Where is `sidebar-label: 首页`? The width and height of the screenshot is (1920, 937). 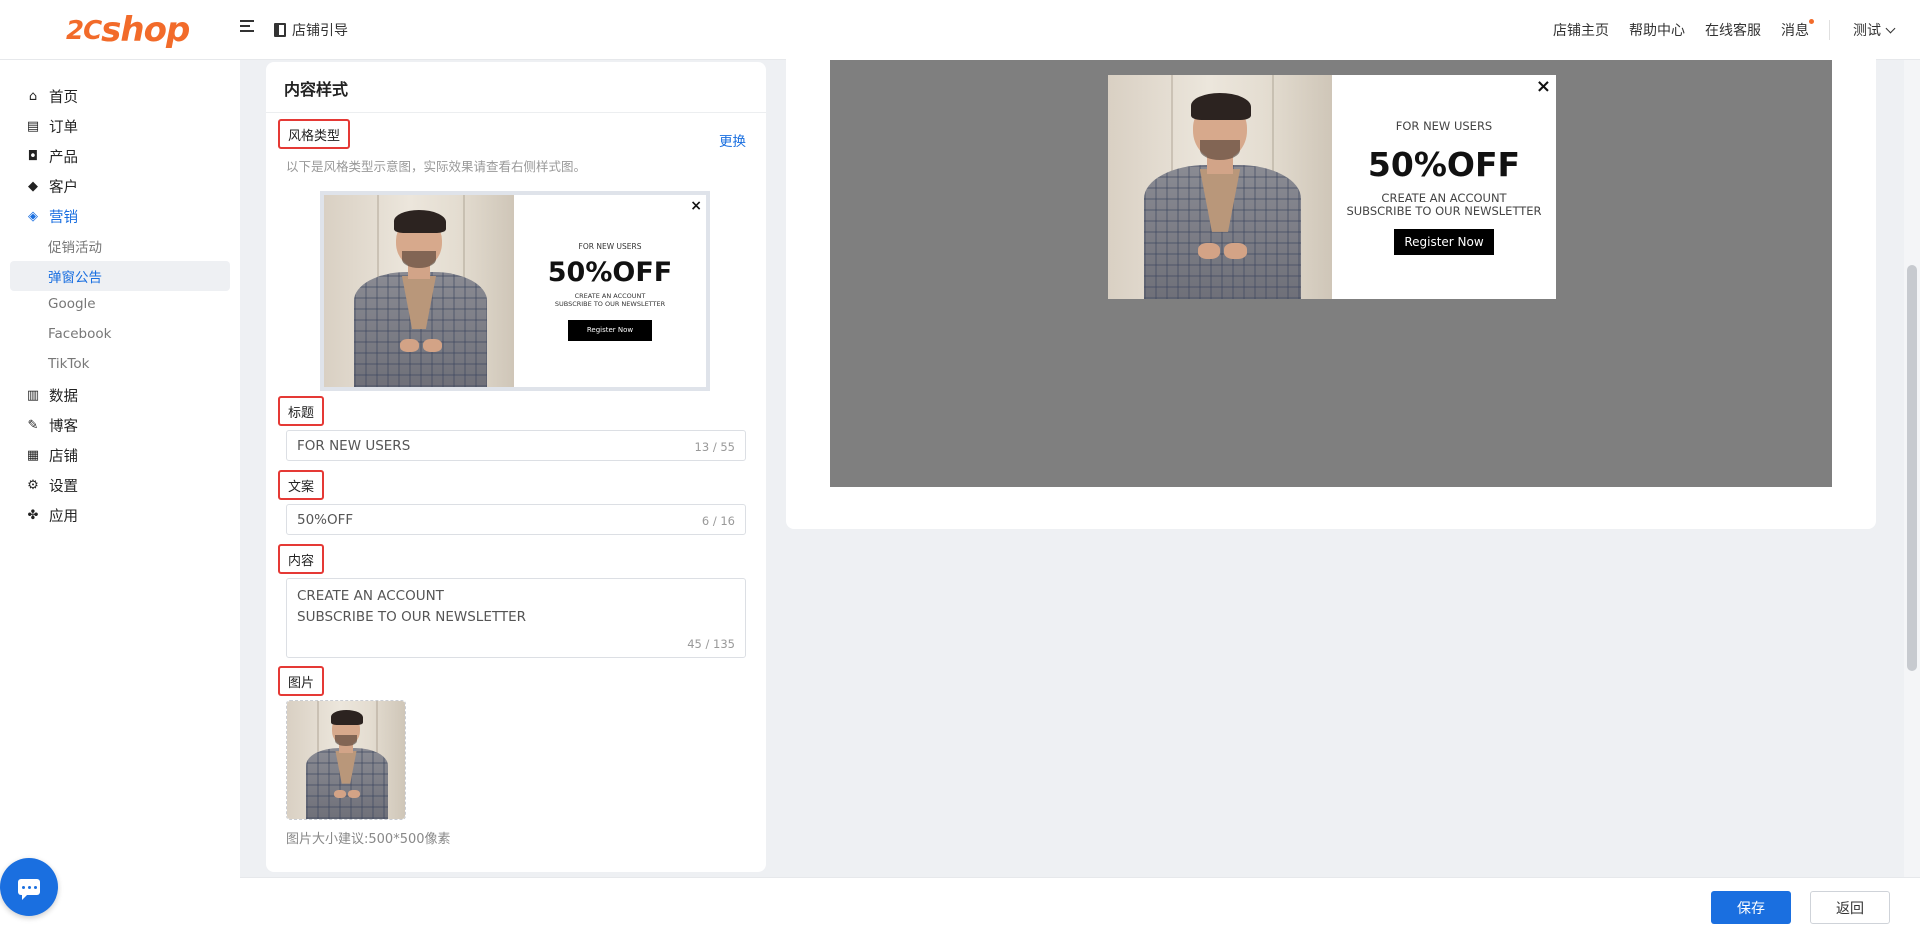
sidebar-label: 首页 is located at coordinates (63, 98).